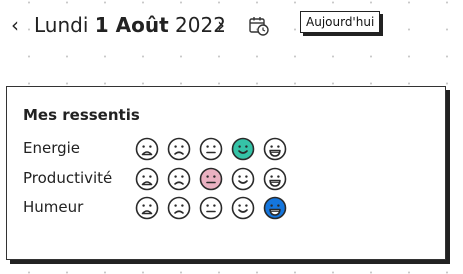 Image resolution: width=463 pixels, height=274 pixels. What do you see at coordinates (221, 25) in the screenshot?
I see `next-day-chevron-icon: ›` at bounding box center [221, 25].